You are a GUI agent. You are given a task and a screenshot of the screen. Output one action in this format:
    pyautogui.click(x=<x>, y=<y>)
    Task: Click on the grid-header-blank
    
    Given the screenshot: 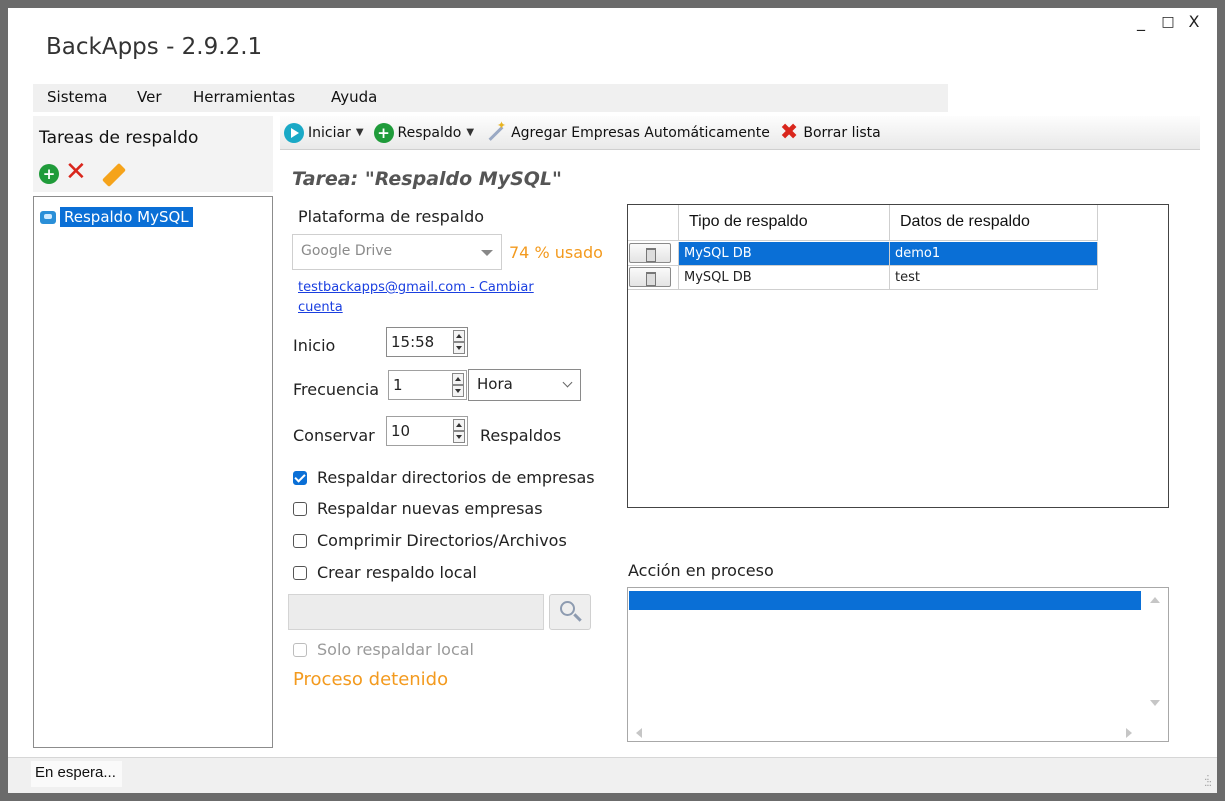 What is the action you would take?
    pyautogui.click(x=653, y=223)
    